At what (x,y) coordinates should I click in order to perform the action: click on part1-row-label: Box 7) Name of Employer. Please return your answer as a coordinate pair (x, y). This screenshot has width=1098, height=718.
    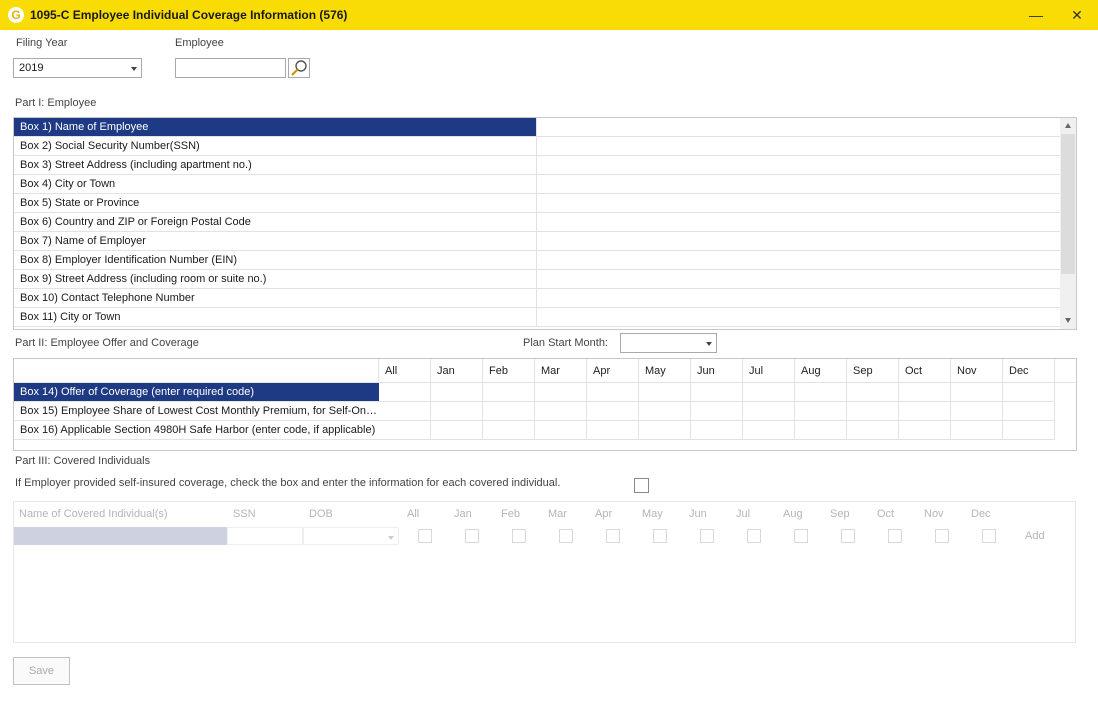
    Looking at the image, I should click on (275, 241).